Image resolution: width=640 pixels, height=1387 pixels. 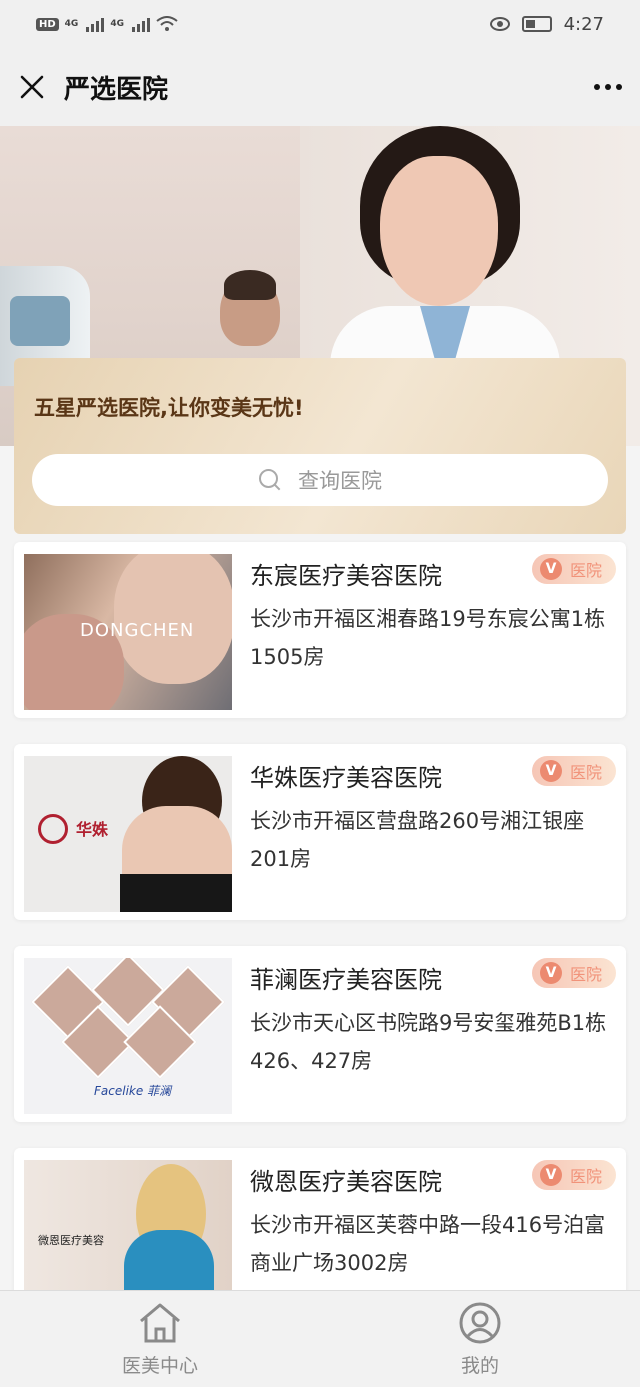 What do you see at coordinates (479, 1365) in the screenshot?
I see `tab-label: 我的` at bounding box center [479, 1365].